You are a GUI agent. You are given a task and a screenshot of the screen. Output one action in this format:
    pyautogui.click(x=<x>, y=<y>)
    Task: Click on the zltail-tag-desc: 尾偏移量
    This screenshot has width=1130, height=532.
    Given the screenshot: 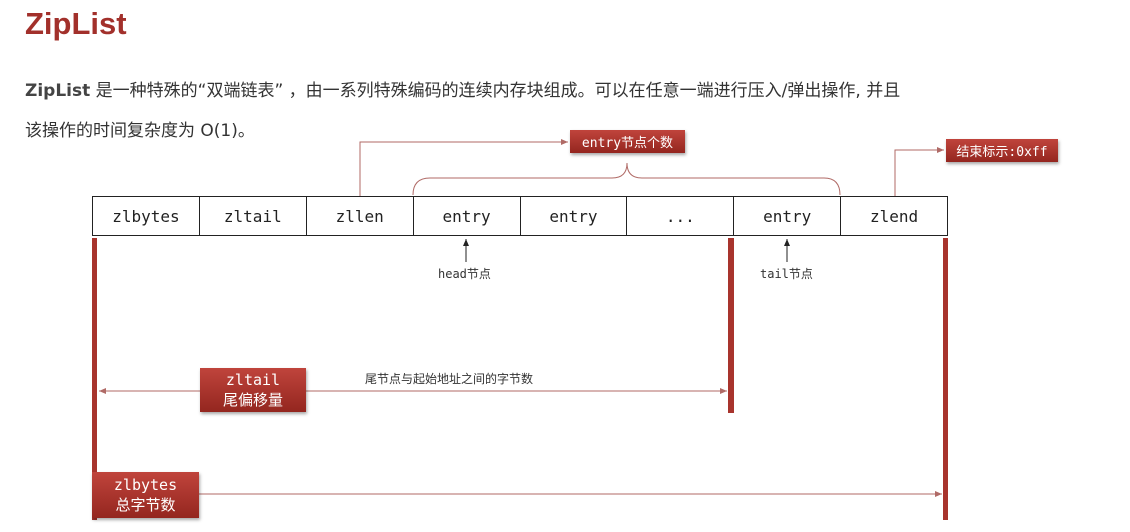 What is the action you would take?
    pyautogui.click(x=252, y=399)
    